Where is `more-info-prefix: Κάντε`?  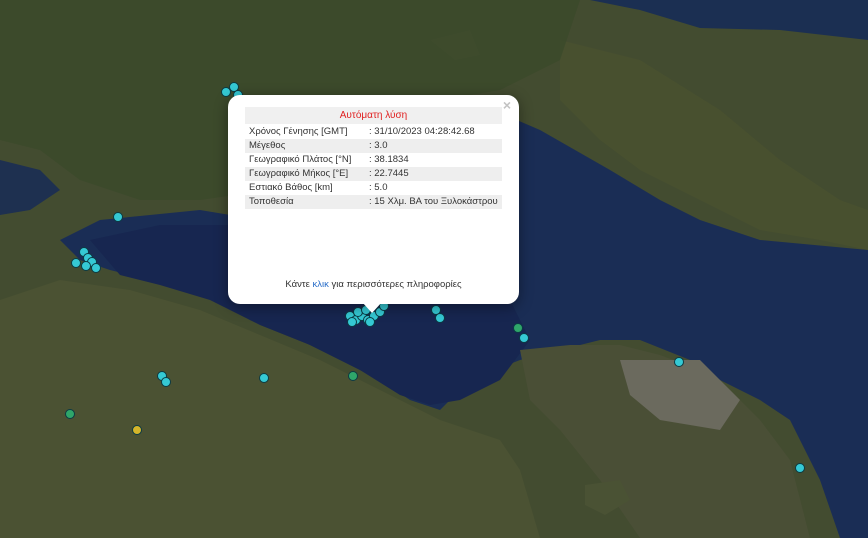
more-info-prefix: Κάντε is located at coordinates (299, 284).